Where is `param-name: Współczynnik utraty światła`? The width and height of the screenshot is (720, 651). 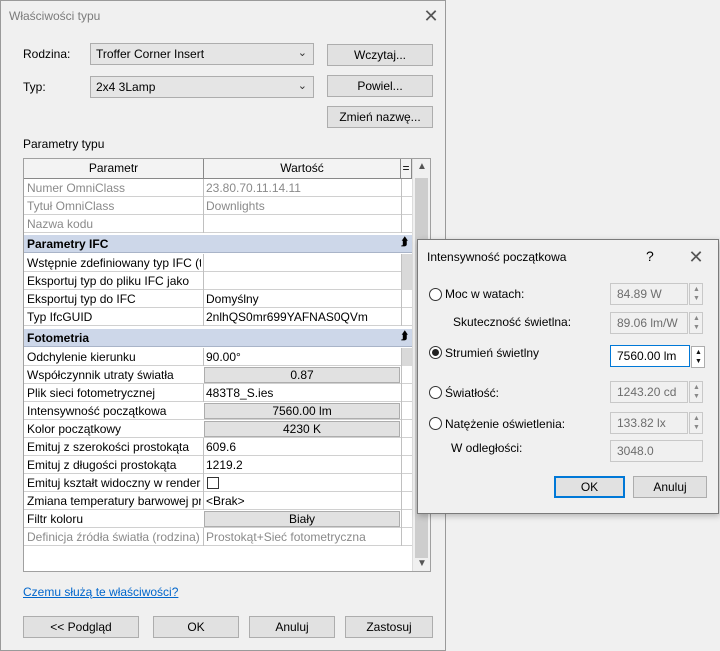 param-name: Współczynnik utraty światła is located at coordinates (100, 375).